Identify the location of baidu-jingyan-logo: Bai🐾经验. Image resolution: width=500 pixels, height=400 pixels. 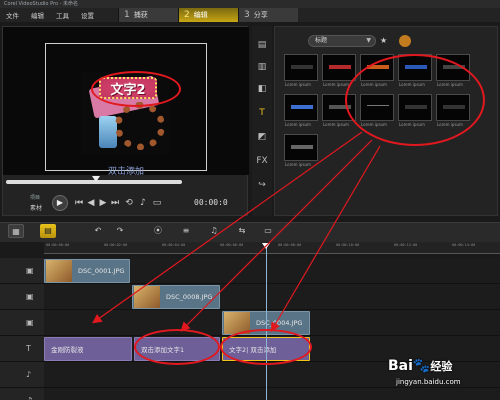
(420, 366).